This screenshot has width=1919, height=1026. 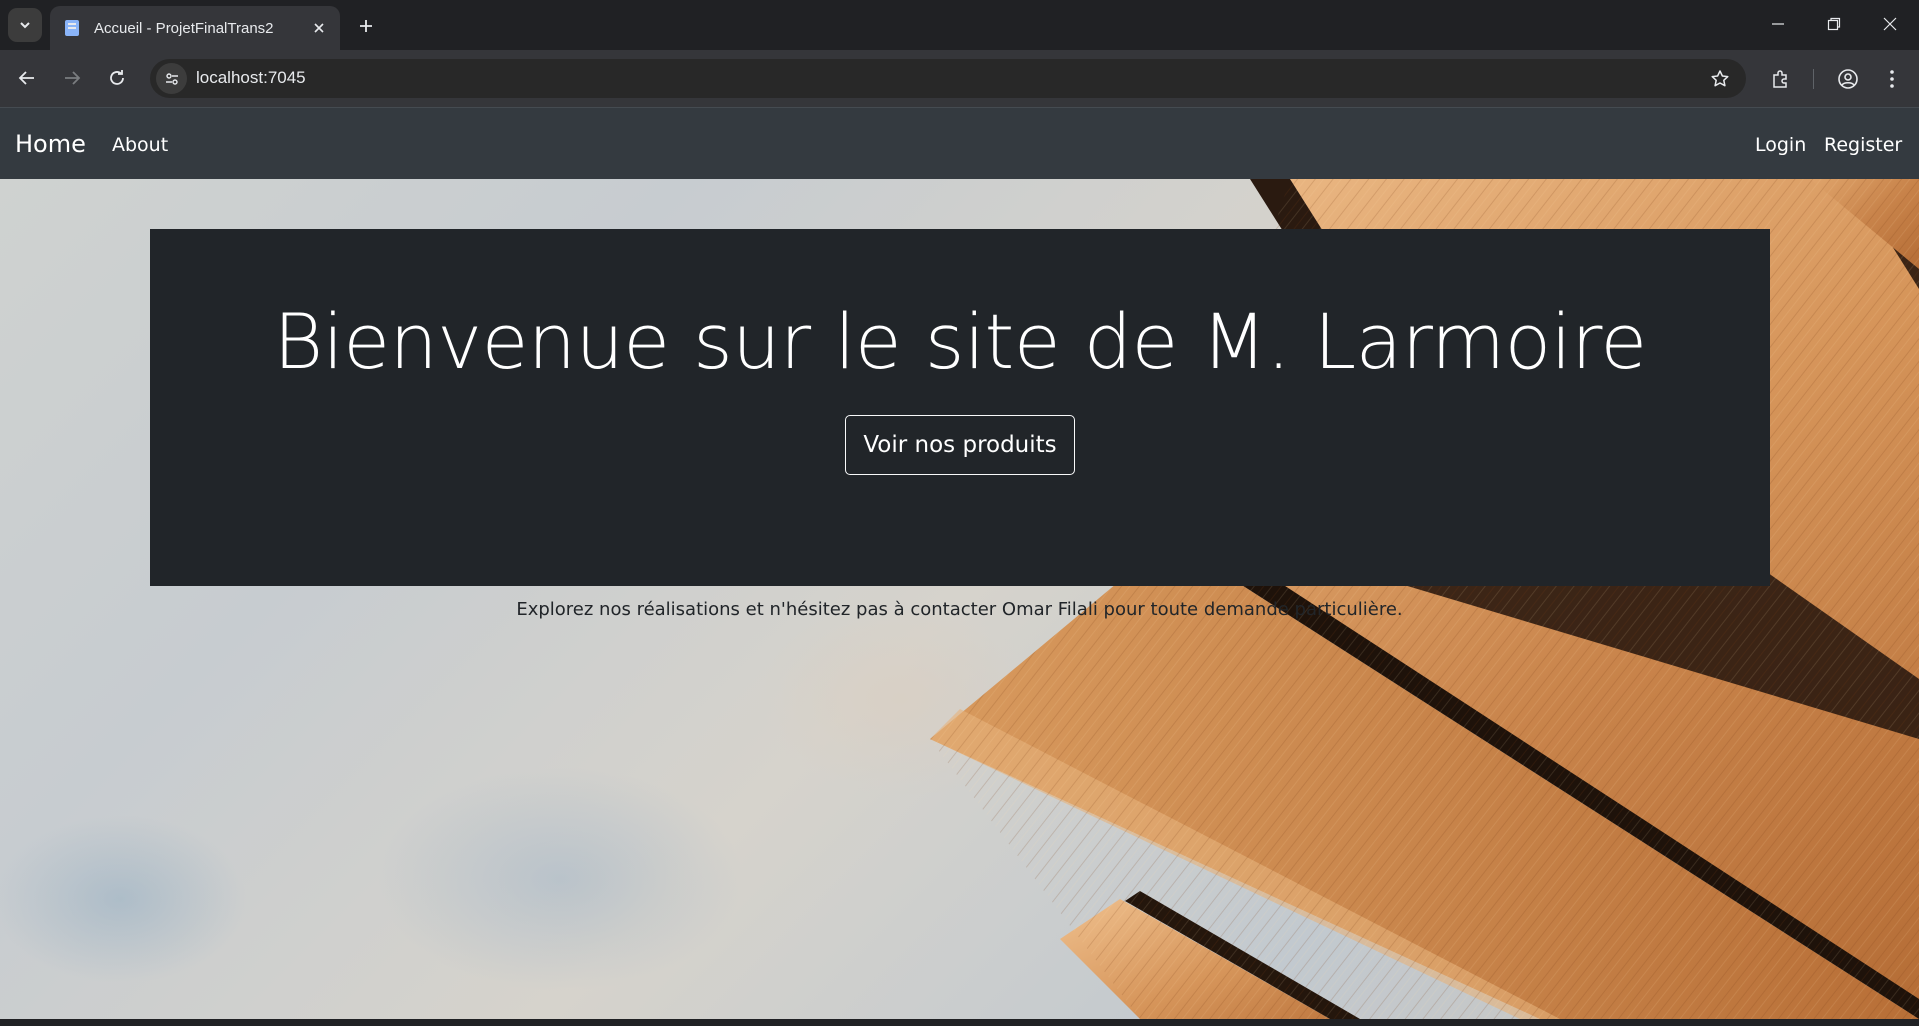 I want to click on browser-menu-button, so click(x=1892, y=79).